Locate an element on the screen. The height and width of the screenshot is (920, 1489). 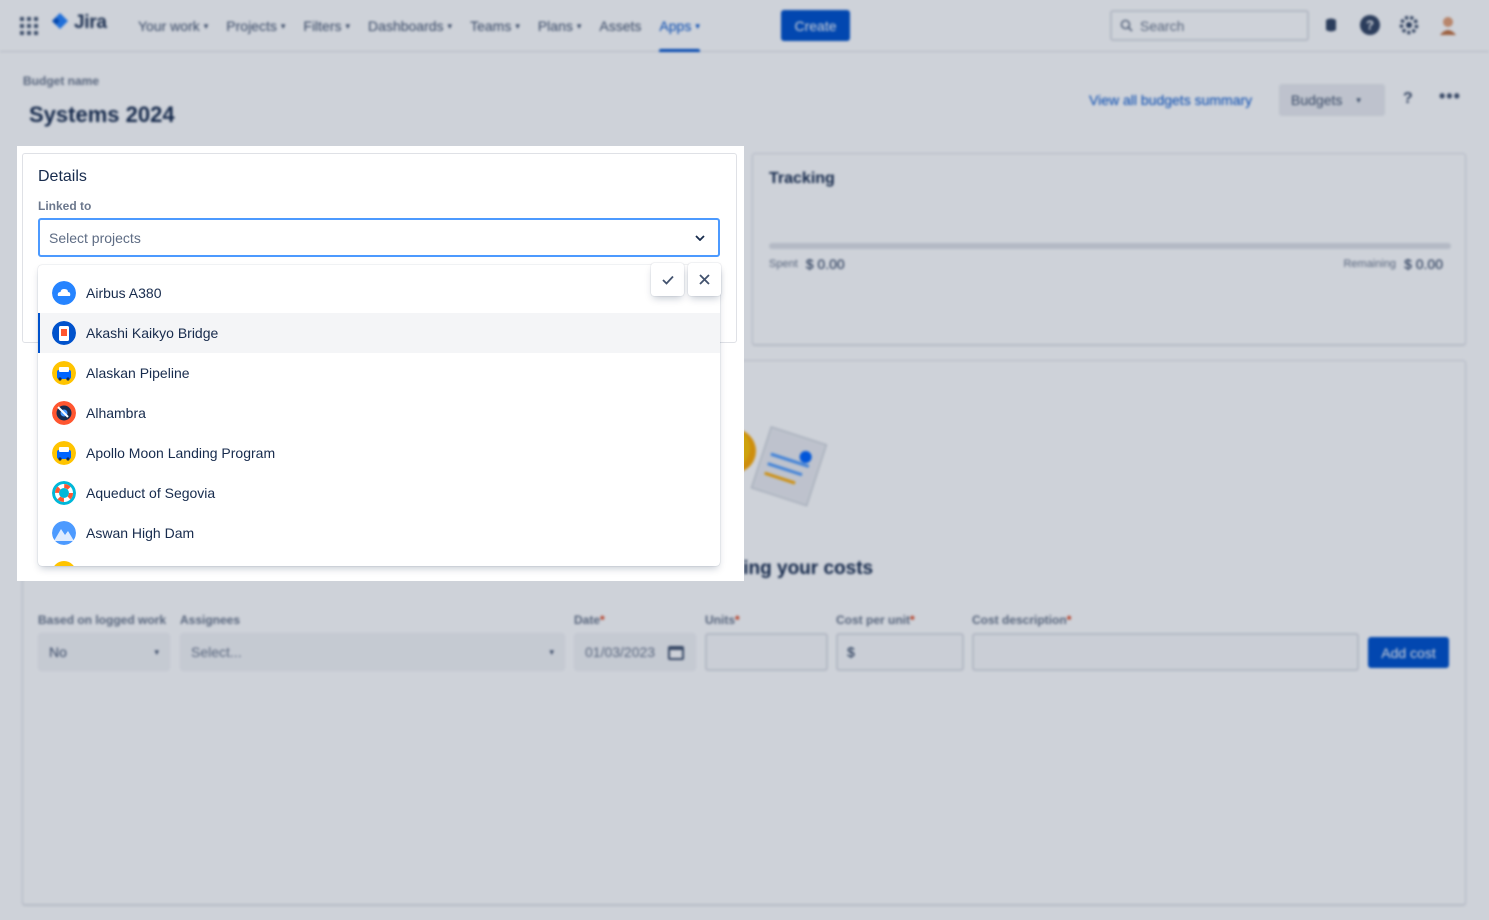
close-icon is located at coordinates (704, 279).